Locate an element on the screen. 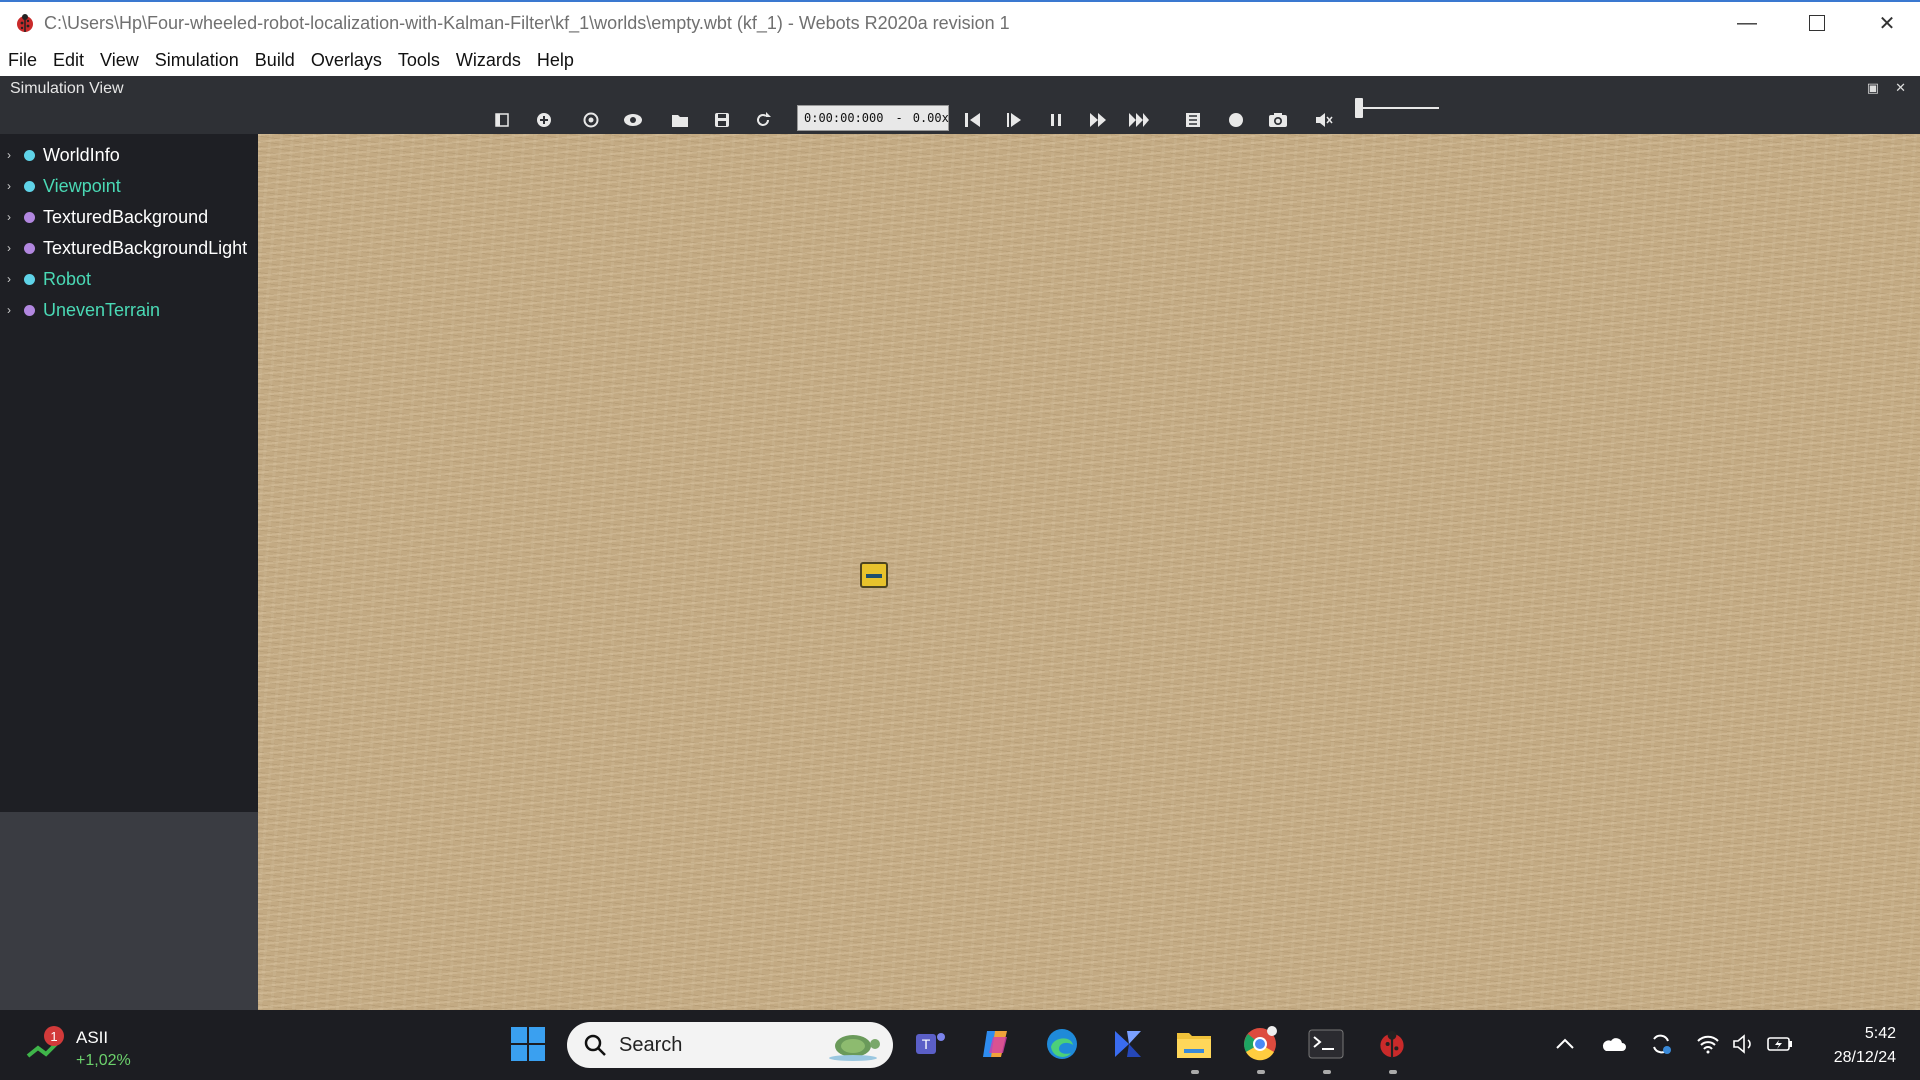 Image resolution: width=1920 pixels, height=1080 pixels. robot-object is located at coordinates (874, 575).